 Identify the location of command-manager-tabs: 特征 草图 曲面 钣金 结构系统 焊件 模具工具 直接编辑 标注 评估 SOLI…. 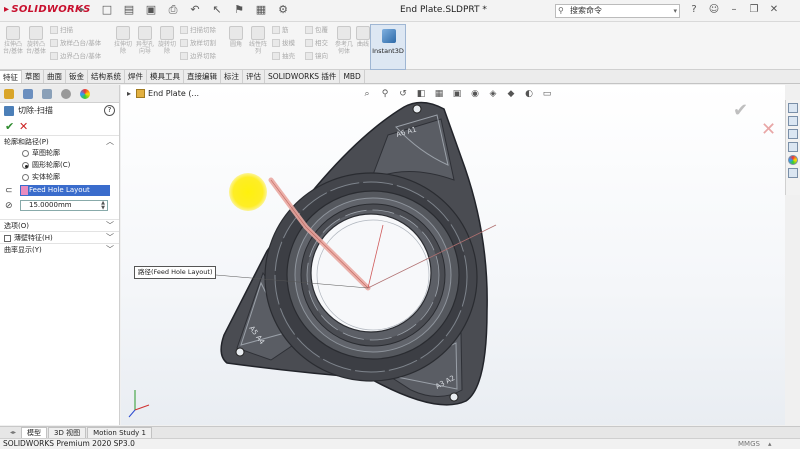
(400, 77).